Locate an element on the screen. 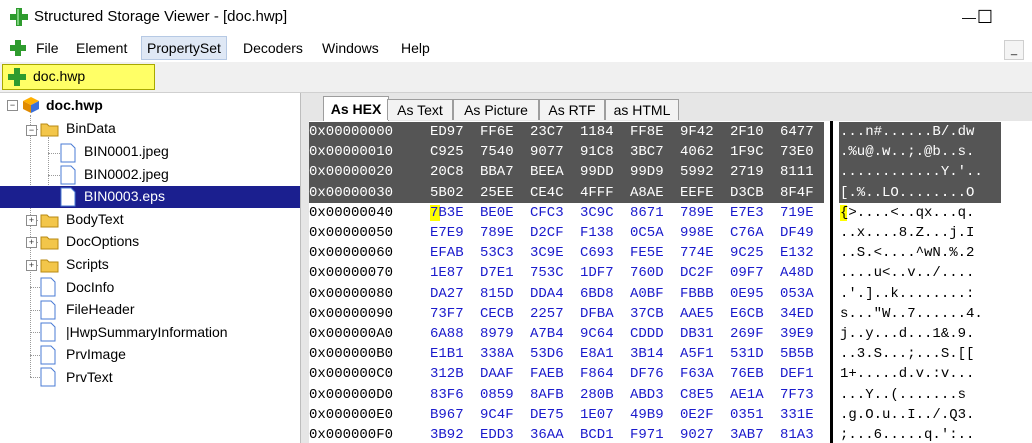 Image resolution: width=1032 pixels, height=443 pixels. mdi-minimize-button: _ is located at coordinates (1014, 50).